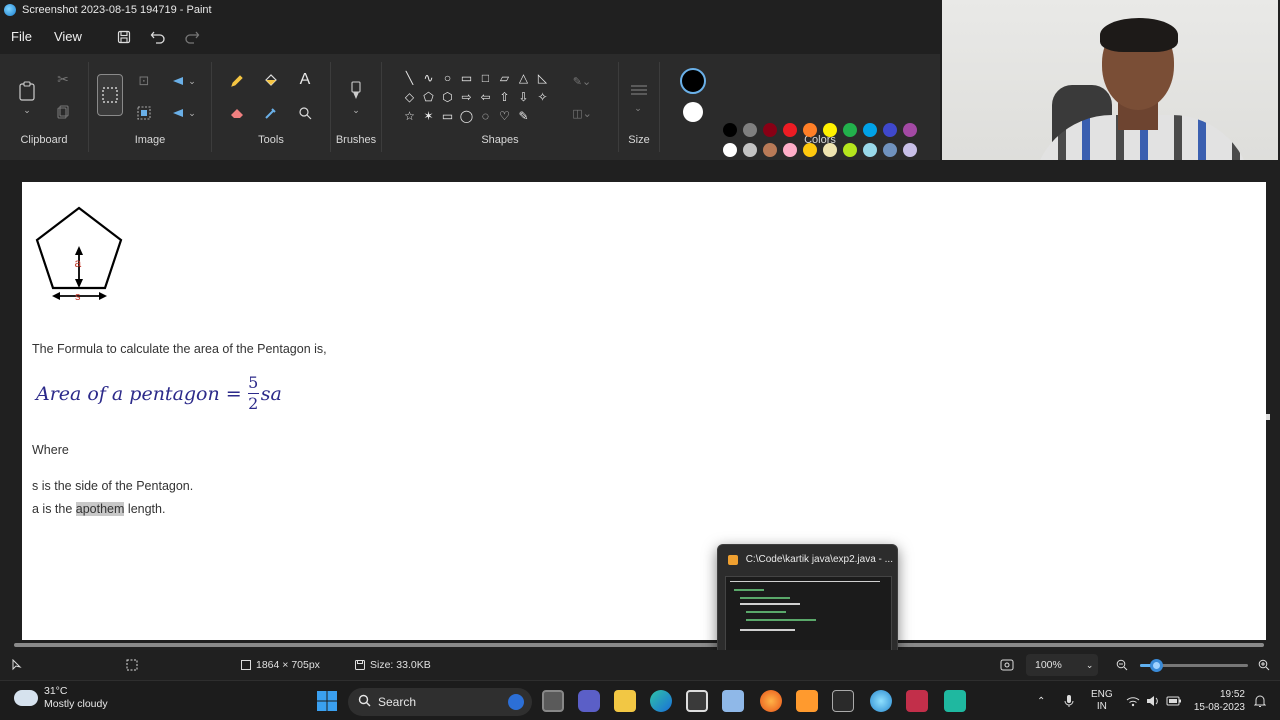 This screenshot has width=1280, height=720. I want to click on shape-item: □, so click(485, 77).